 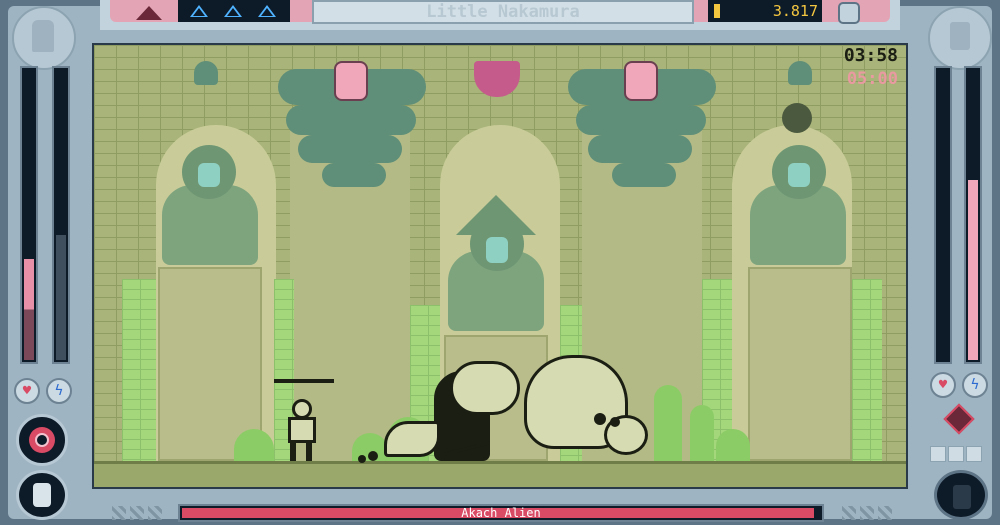 I want to click on dark-orb, so click(x=797, y=118).